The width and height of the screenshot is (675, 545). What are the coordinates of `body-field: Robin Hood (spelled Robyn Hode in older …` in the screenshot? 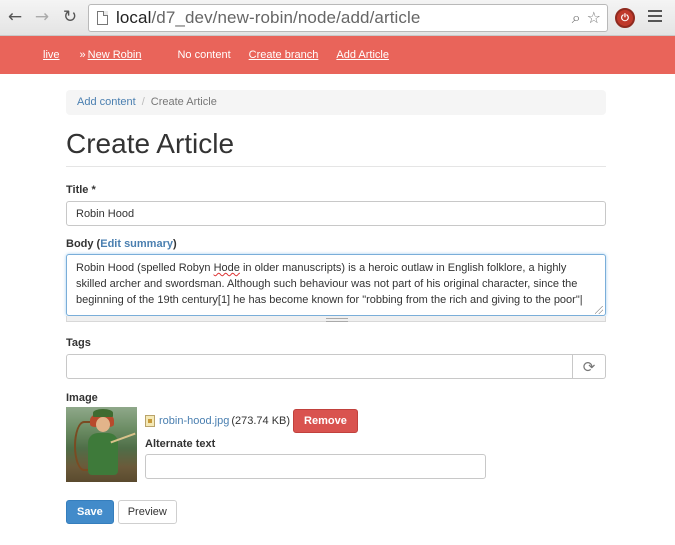 It's located at (336, 288).